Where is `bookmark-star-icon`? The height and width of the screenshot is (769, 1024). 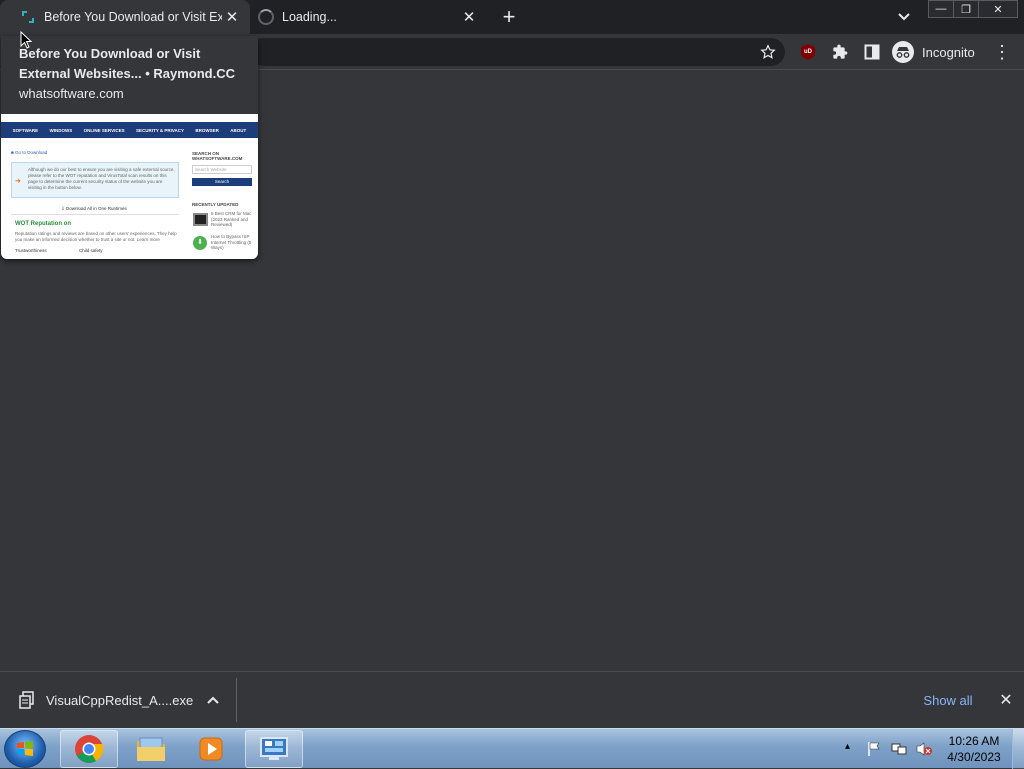 bookmark-star-icon is located at coordinates (768, 52).